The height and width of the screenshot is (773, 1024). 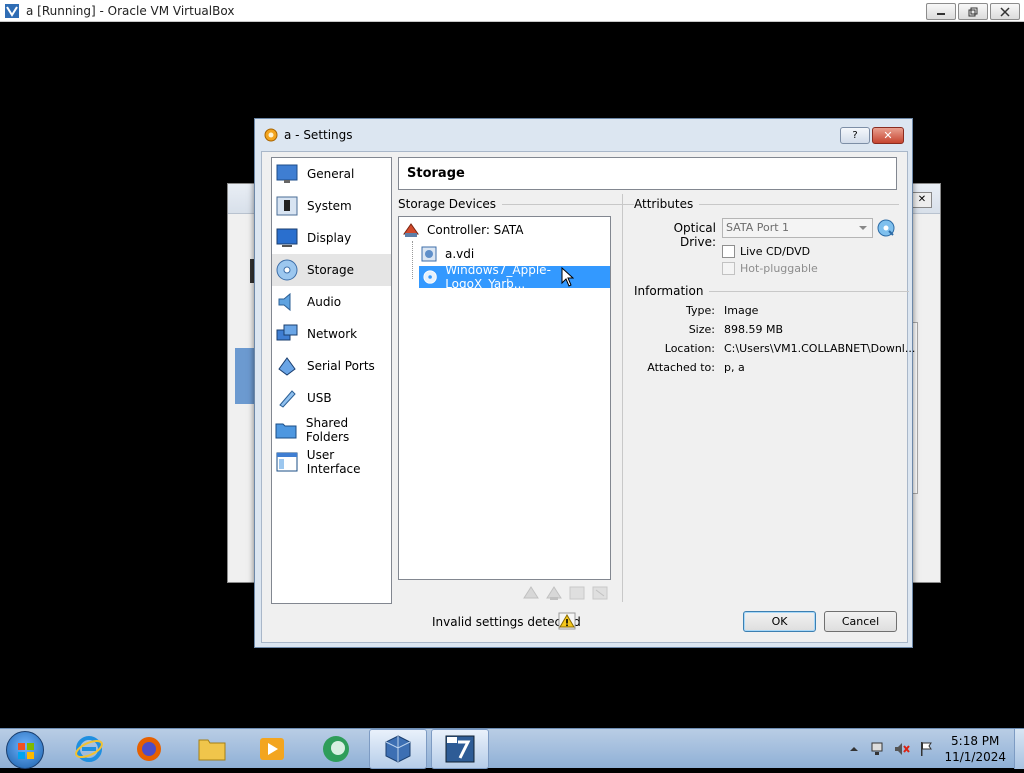 I want to click on hot-pluggable-label: Hot-pluggable, so click(x=779, y=268).